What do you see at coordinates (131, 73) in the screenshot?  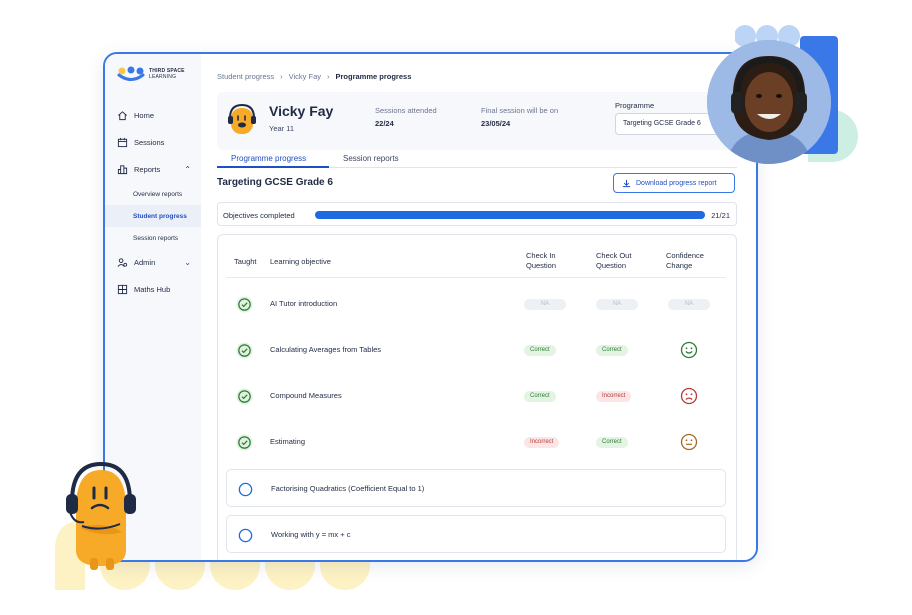 I see `logo-mark-icon` at bounding box center [131, 73].